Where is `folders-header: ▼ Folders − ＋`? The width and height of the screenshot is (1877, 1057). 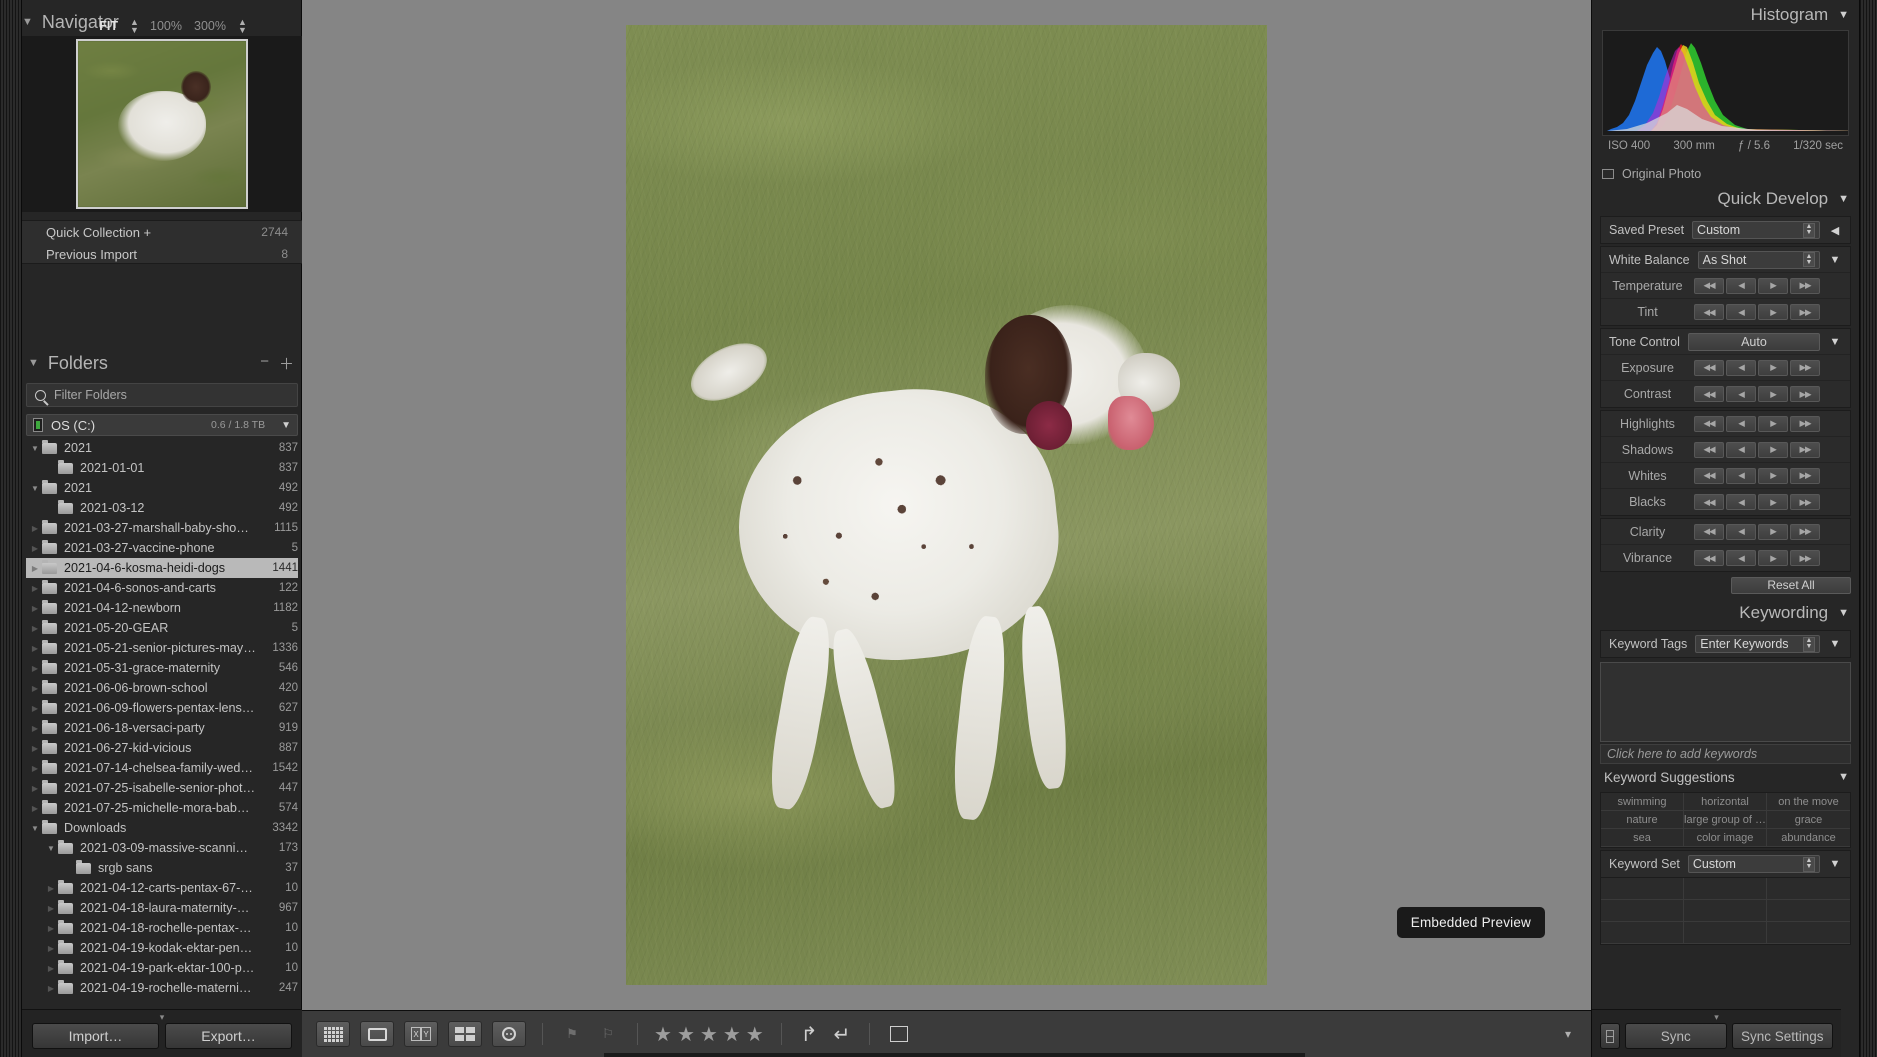 folders-header: ▼ Folders − ＋ is located at coordinates (162, 363).